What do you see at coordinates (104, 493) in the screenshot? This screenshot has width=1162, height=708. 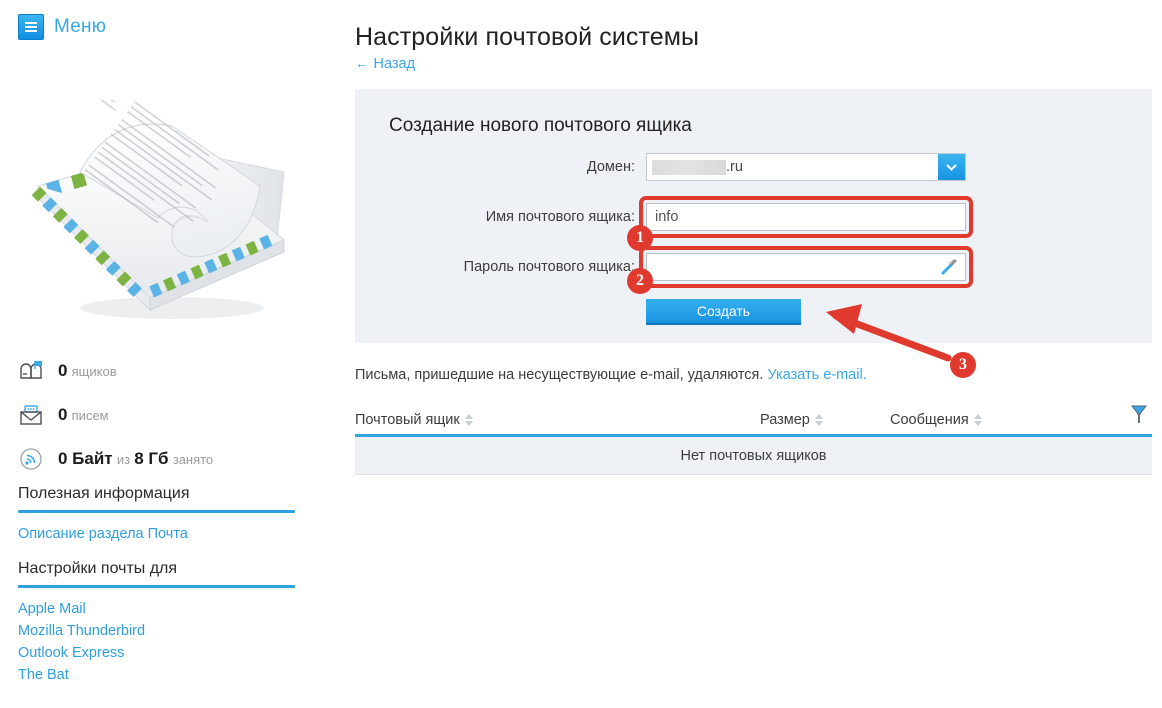 I see `section-useful-info-title: Полезная информация` at bounding box center [104, 493].